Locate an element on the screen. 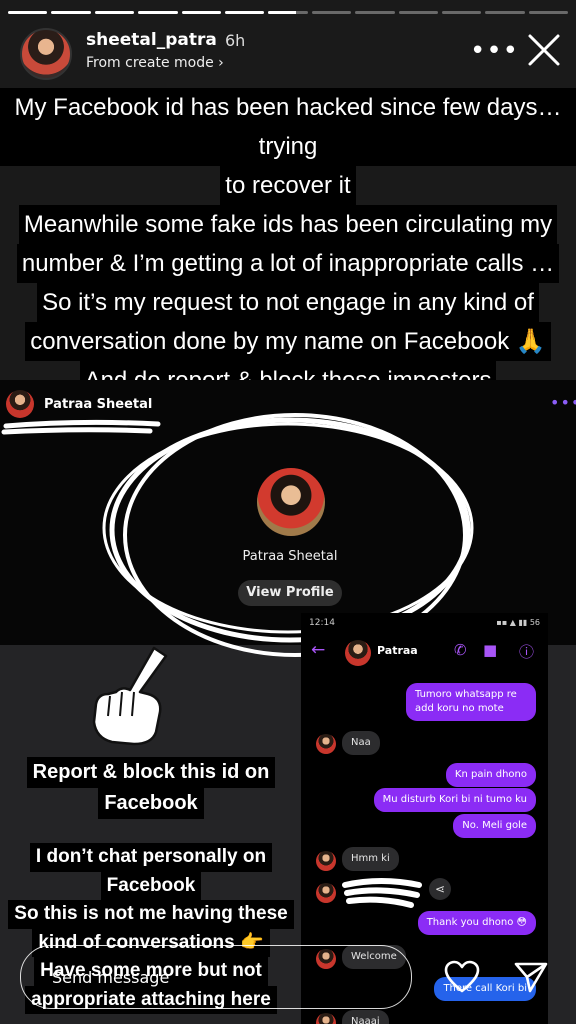  send-icon is located at coordinates (531, 977).